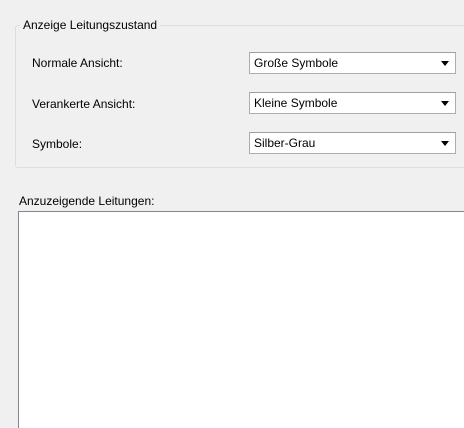 This screenshot has height=428, width=464. I want to click on symbols-dropdown: Silber-Grau, so click(352, 143).